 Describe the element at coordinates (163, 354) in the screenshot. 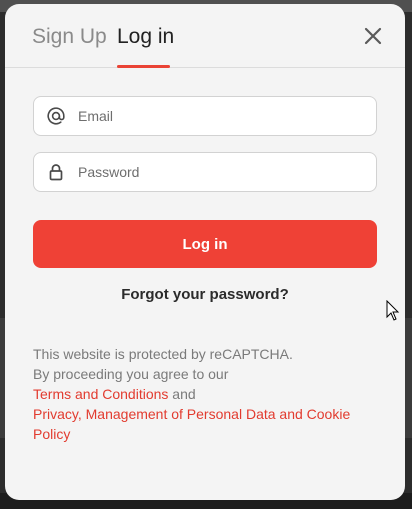

I see `recaptcha-text: This website is protected by reCAPTCHA.` at that location.